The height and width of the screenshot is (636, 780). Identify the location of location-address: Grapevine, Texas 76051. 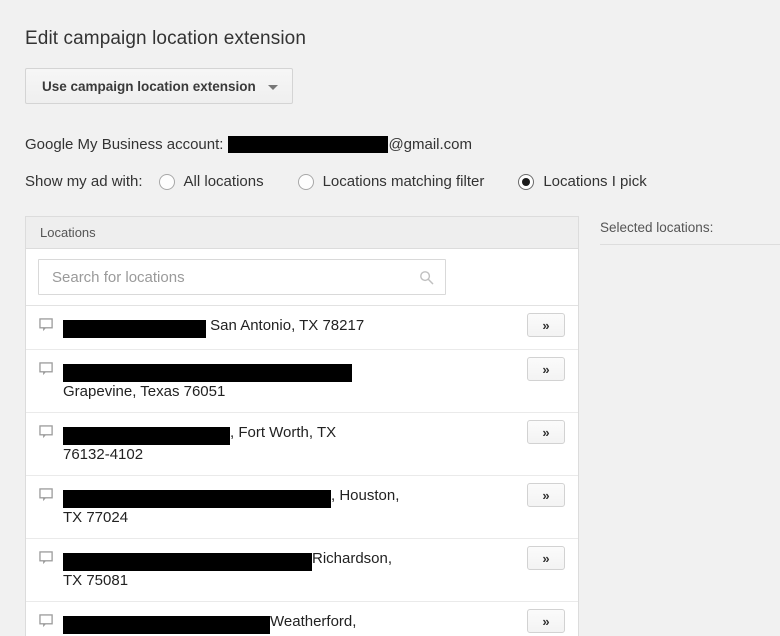
(209, 381).